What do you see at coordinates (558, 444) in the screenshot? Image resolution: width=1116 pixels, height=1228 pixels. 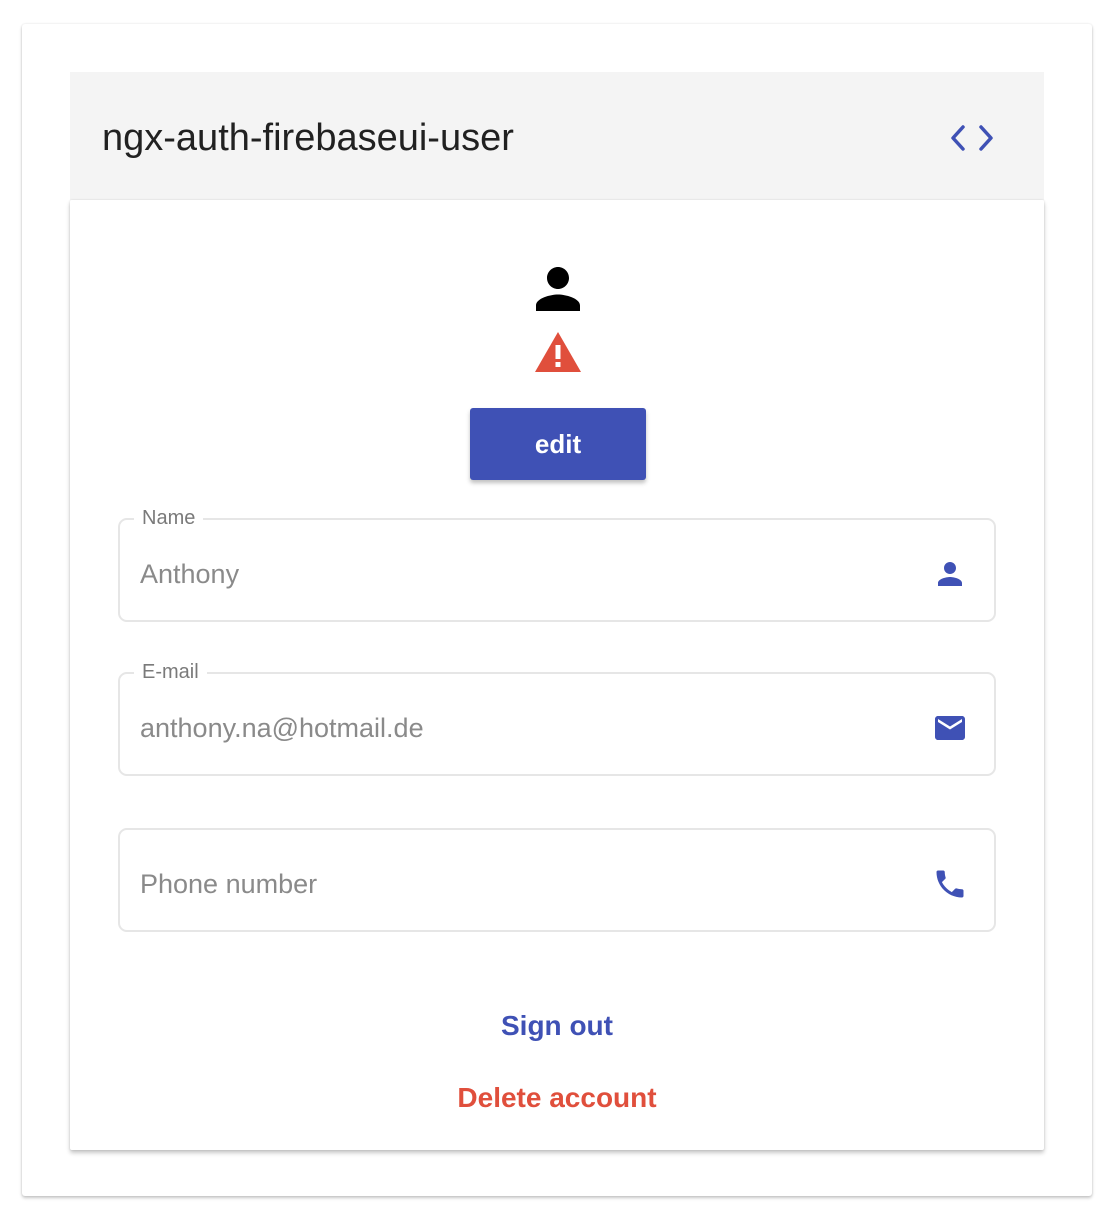 I see `edit-button: edit` at bounding box center [558, 444].